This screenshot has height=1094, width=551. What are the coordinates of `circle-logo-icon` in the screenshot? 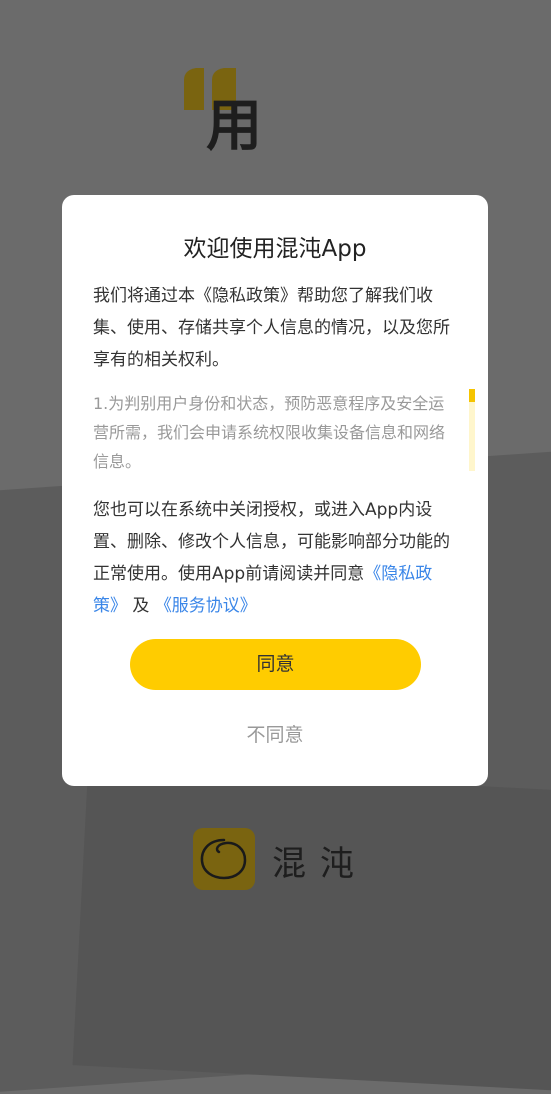 It's located at (223, 859).